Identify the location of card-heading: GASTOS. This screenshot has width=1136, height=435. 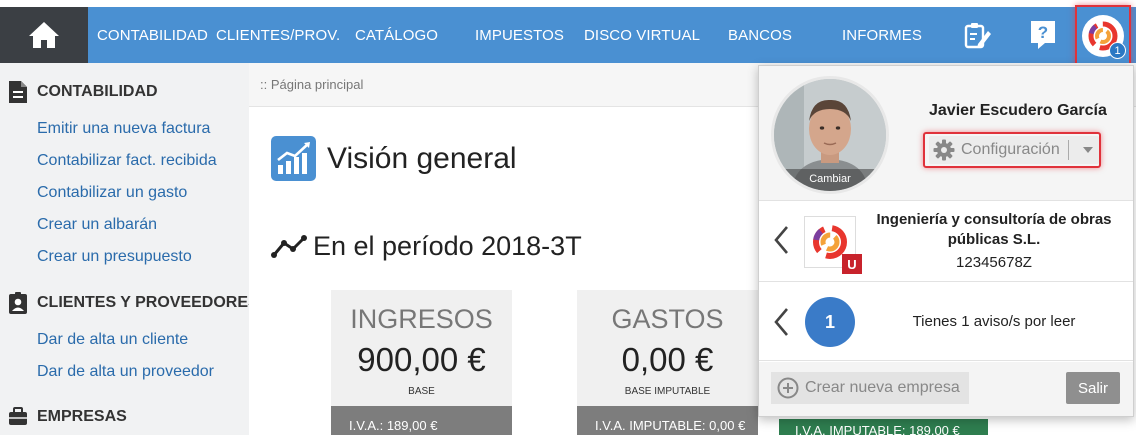
(667, 319).